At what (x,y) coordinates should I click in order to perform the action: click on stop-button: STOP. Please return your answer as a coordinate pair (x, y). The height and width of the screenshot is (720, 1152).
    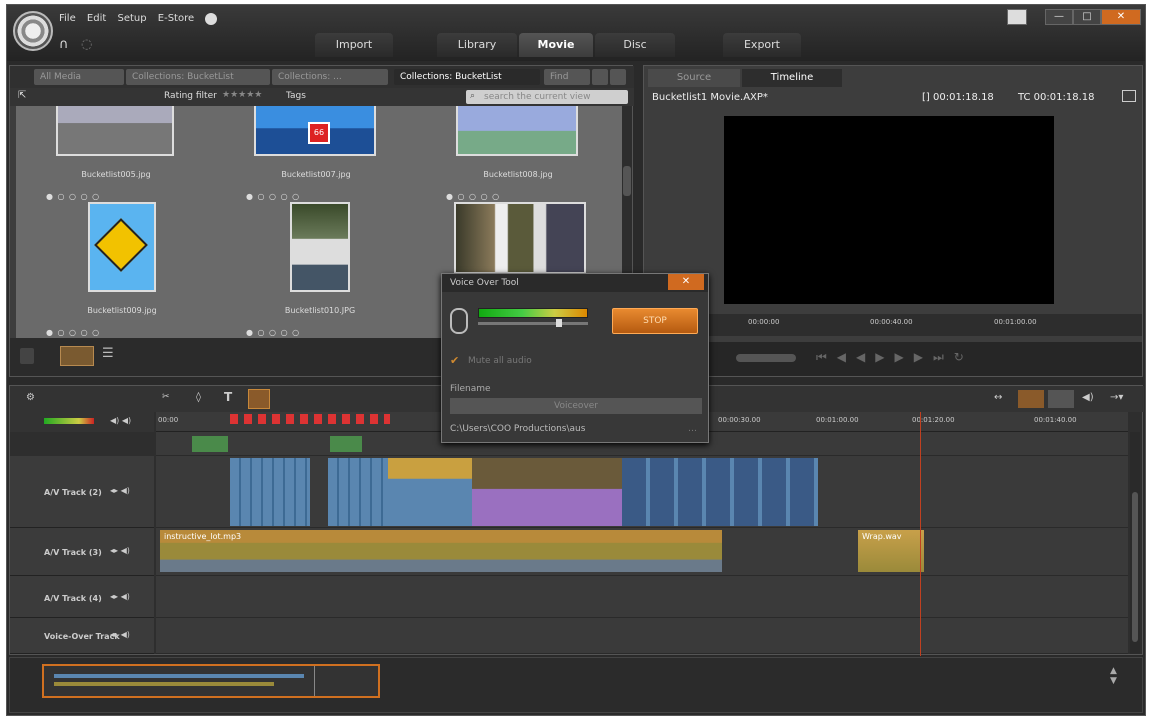
    Looking at the image, I should click on (655, 321).